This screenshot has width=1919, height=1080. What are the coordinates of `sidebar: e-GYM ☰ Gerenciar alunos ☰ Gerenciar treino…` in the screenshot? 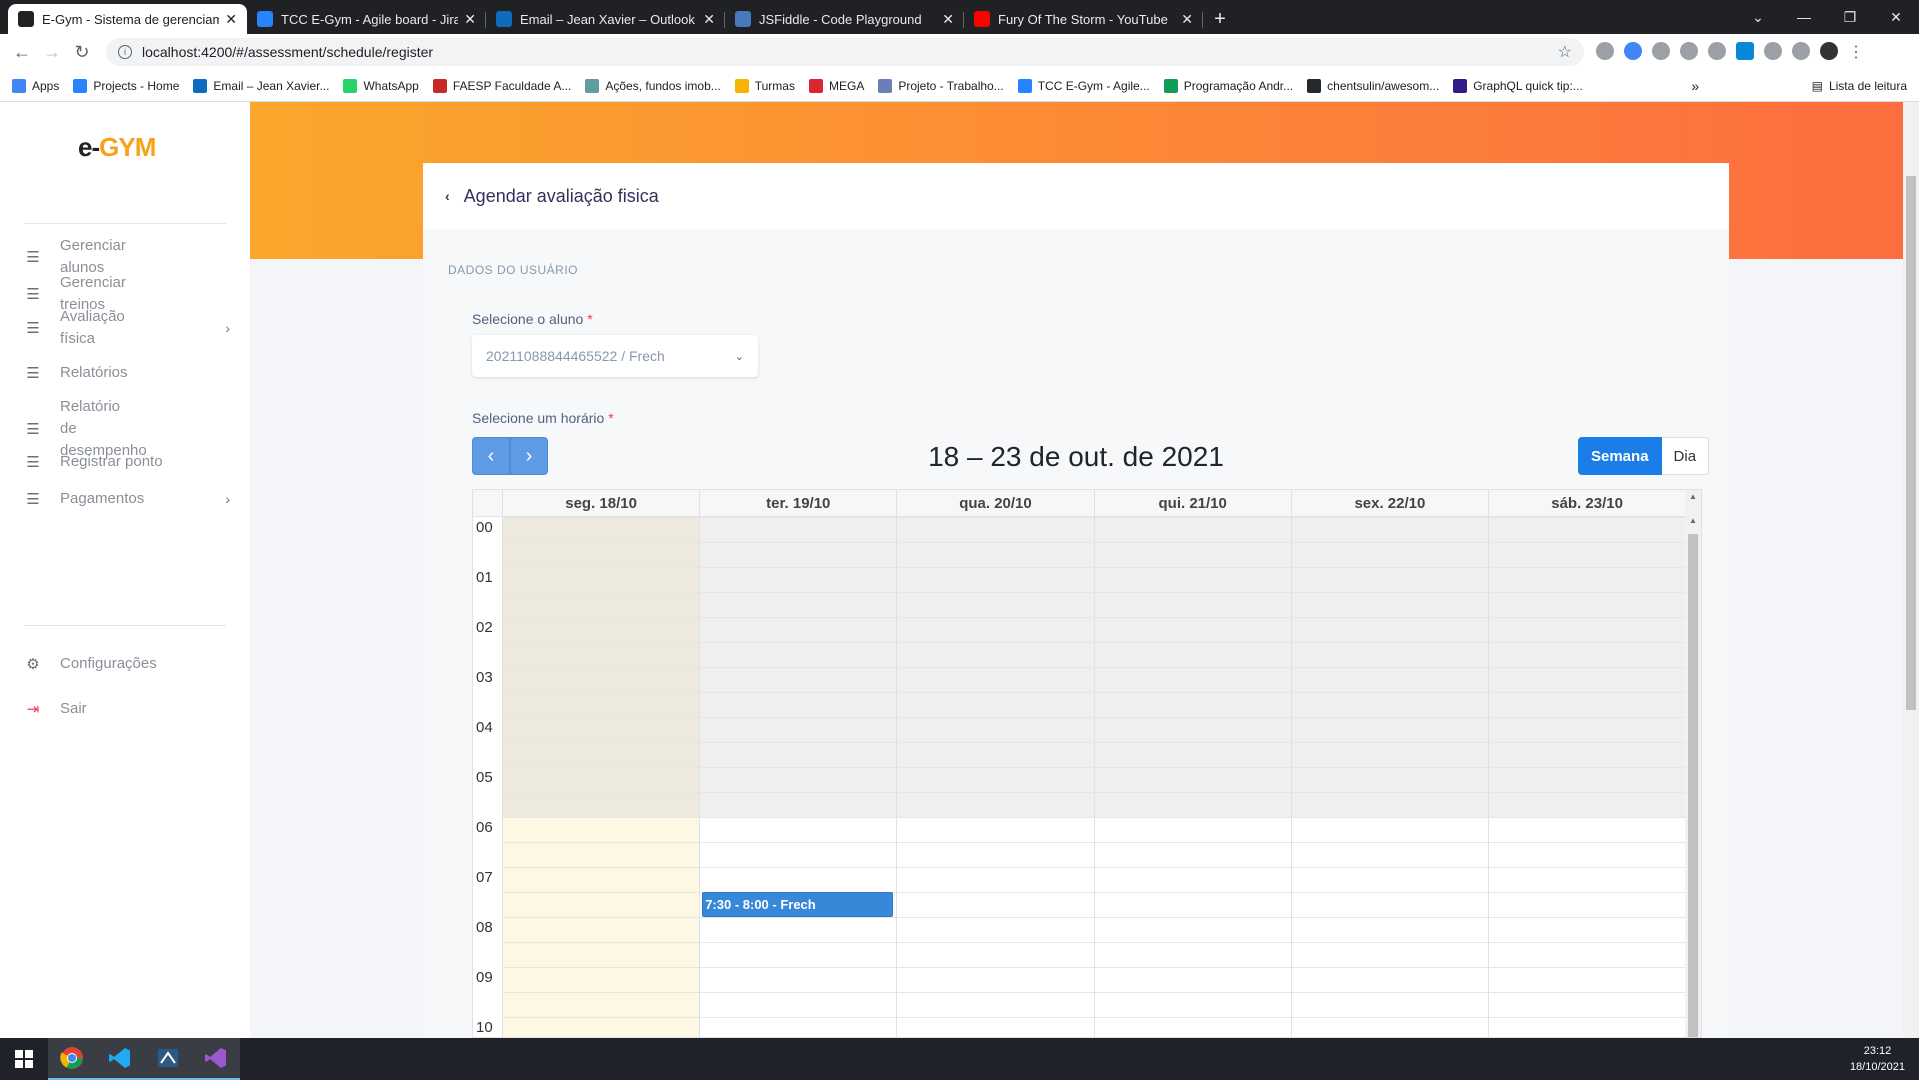 It's located at (125, 570).